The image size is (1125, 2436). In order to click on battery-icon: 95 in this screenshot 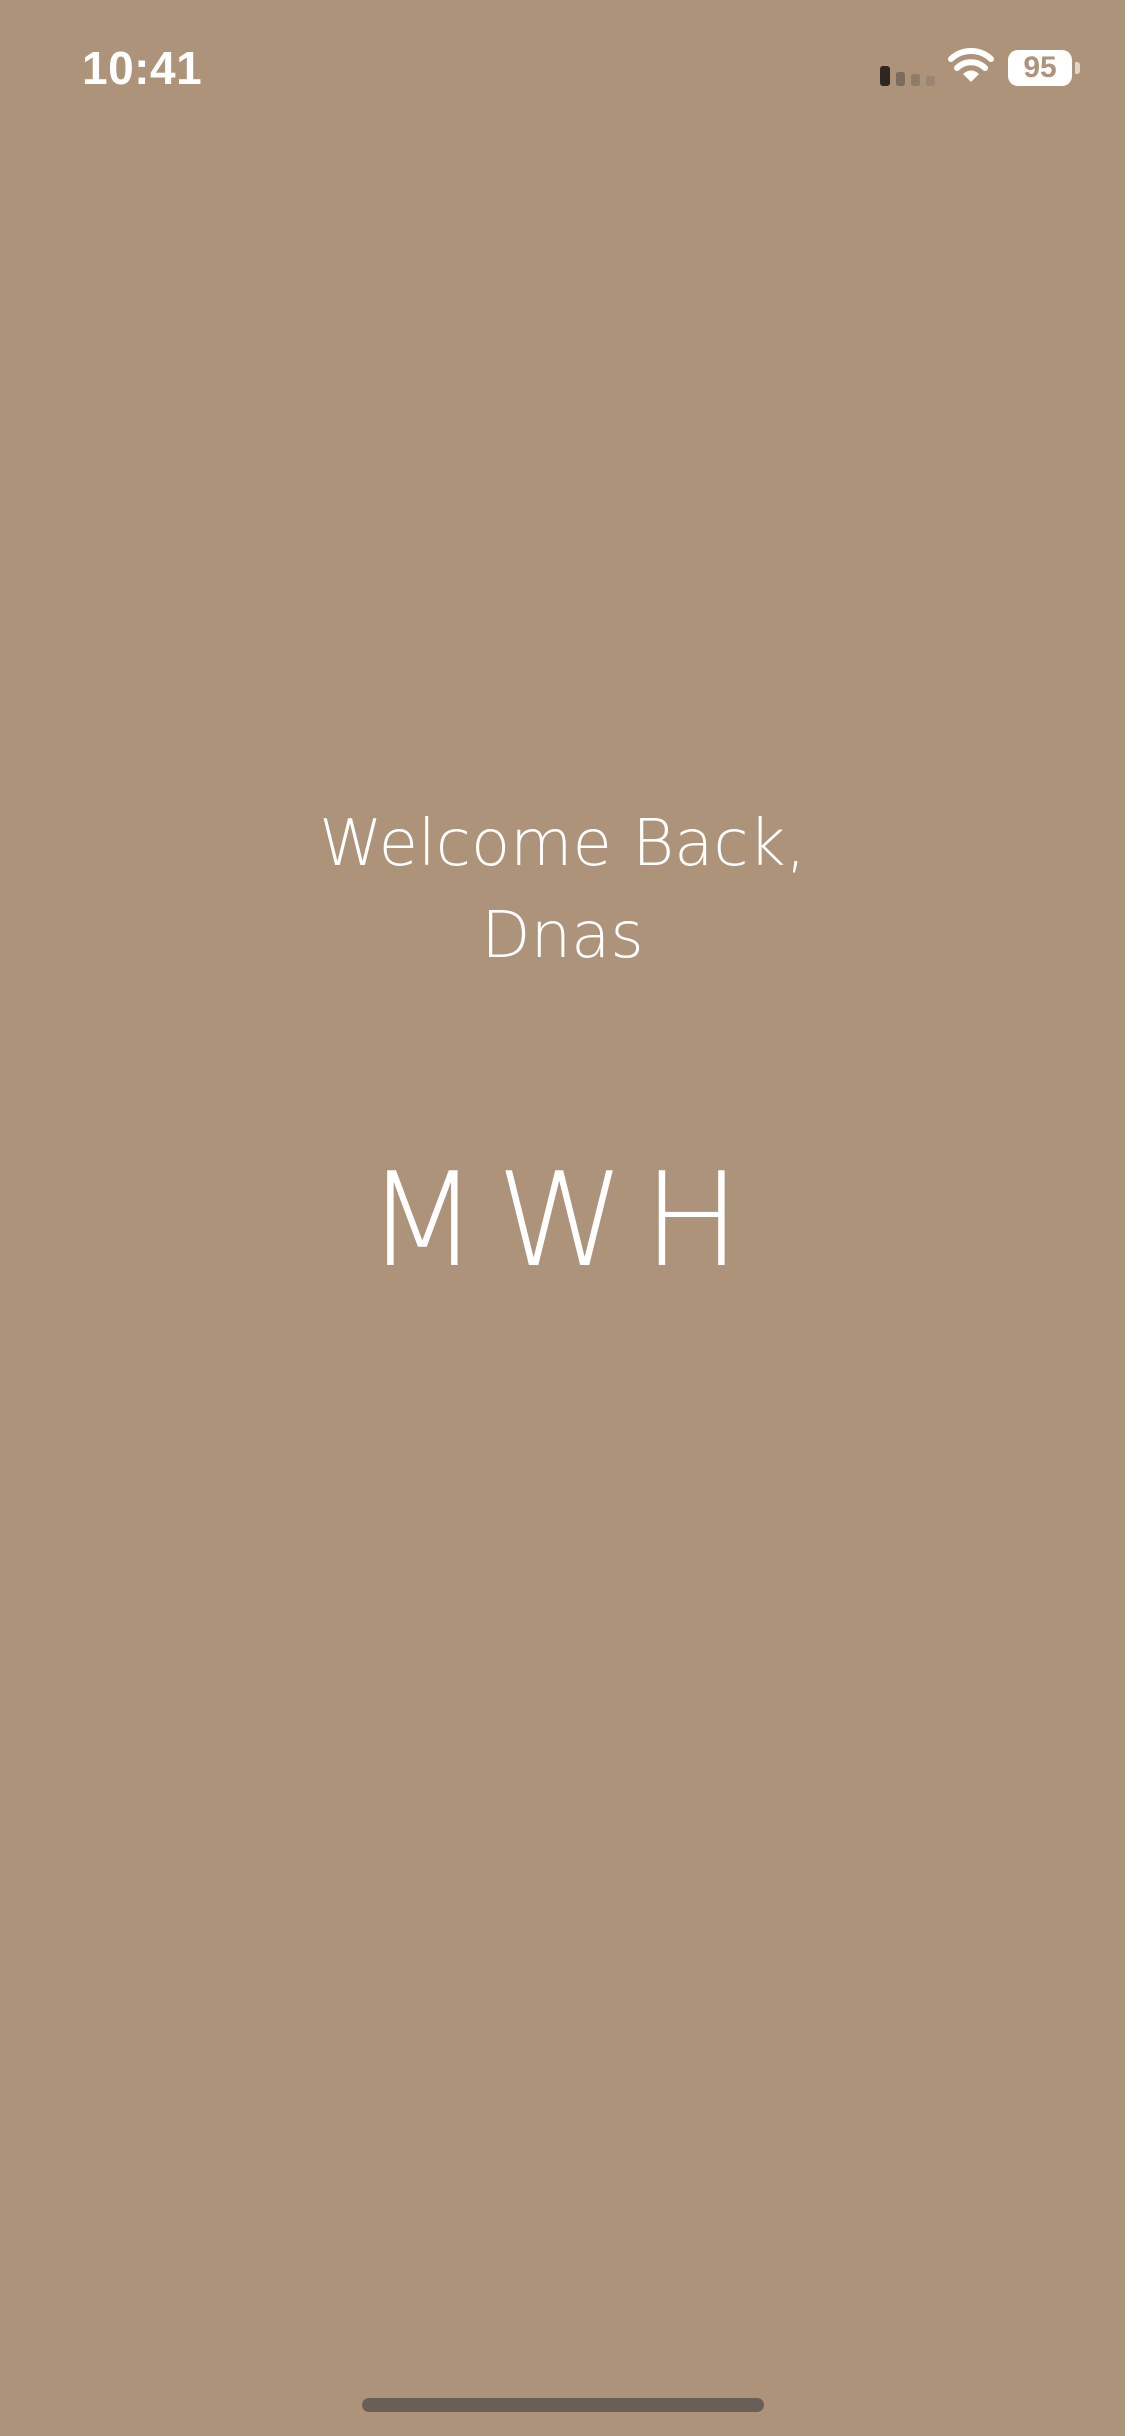, I will do `click(1044, 68)`.